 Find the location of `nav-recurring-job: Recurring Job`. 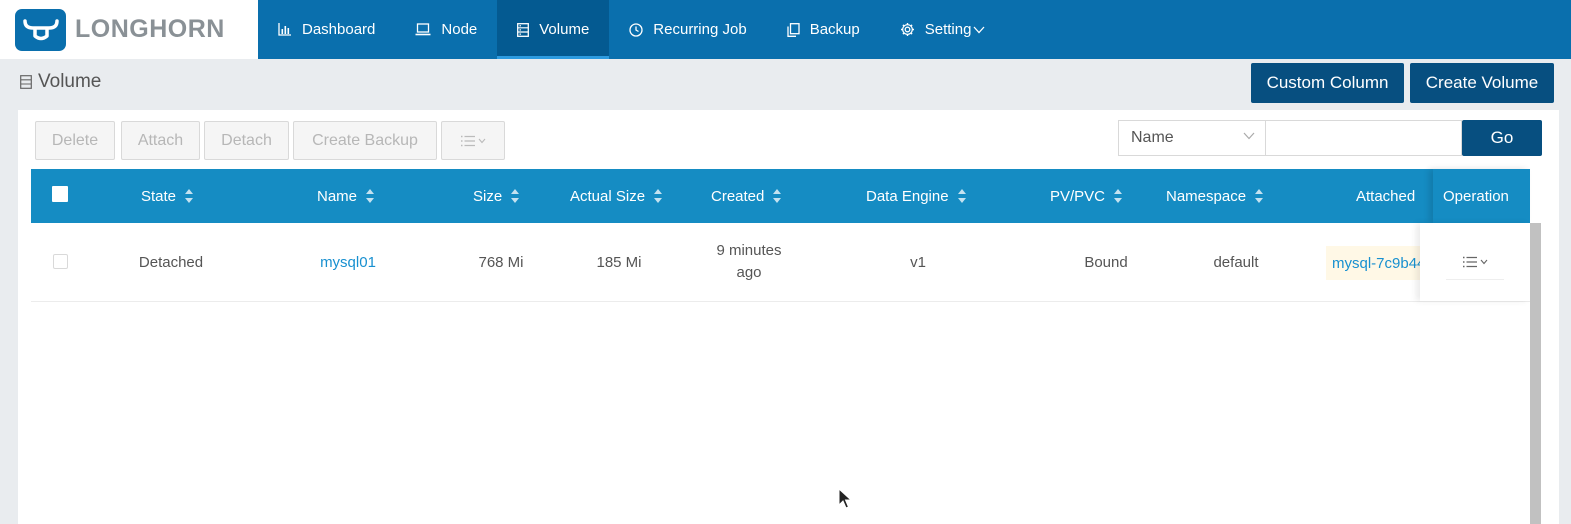

nav-recurring-job: Recurring Job is located at coordinates (687, 29).